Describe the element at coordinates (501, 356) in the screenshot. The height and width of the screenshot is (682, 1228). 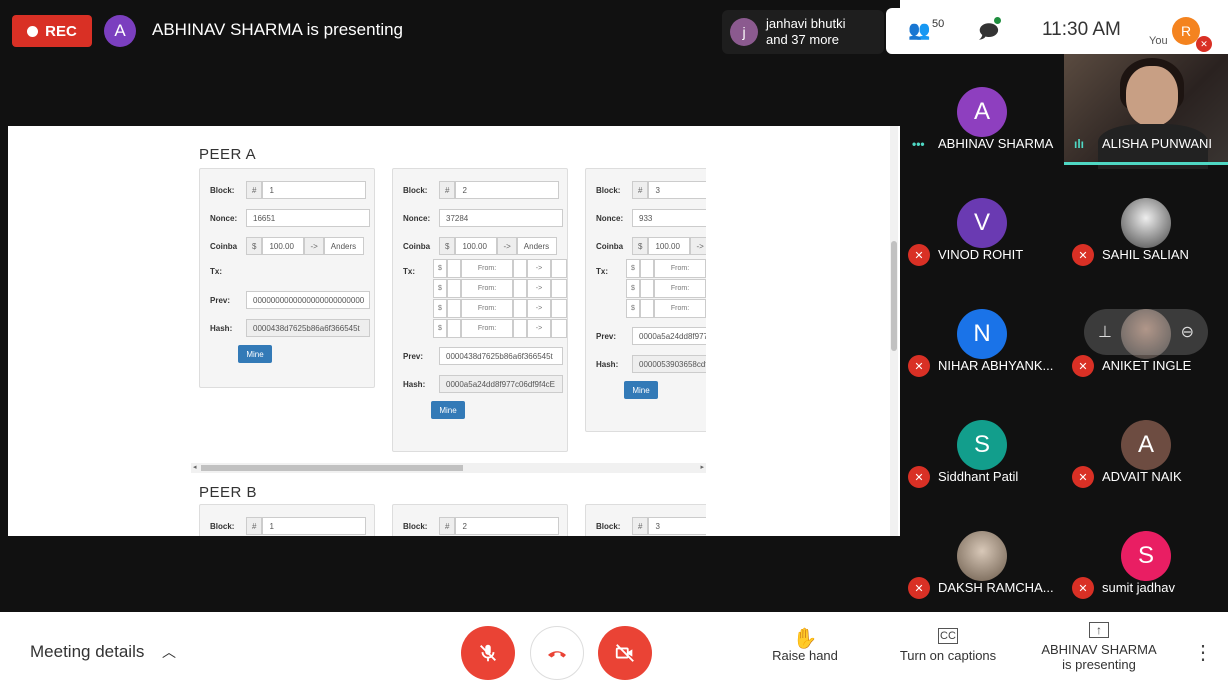
I see `prev-hash-input: 0000438d7625b86a6f366545t` at that location.